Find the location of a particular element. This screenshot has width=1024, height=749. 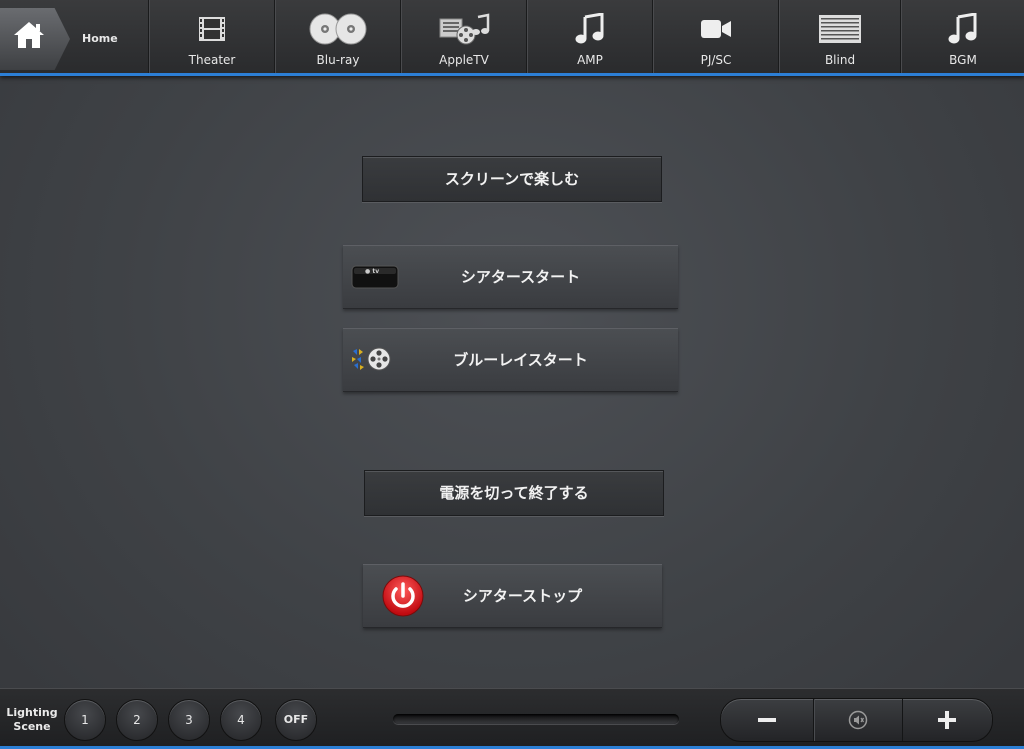

lighting-scene-label: Lighting Scene is located at coordinates (32, 719).